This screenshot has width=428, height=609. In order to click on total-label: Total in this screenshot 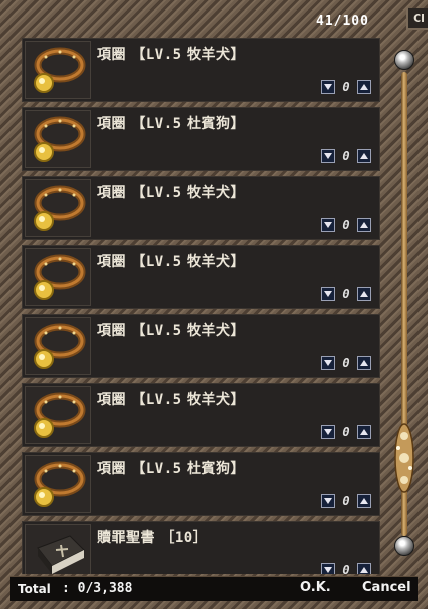, I will do `click(34, 589)`.